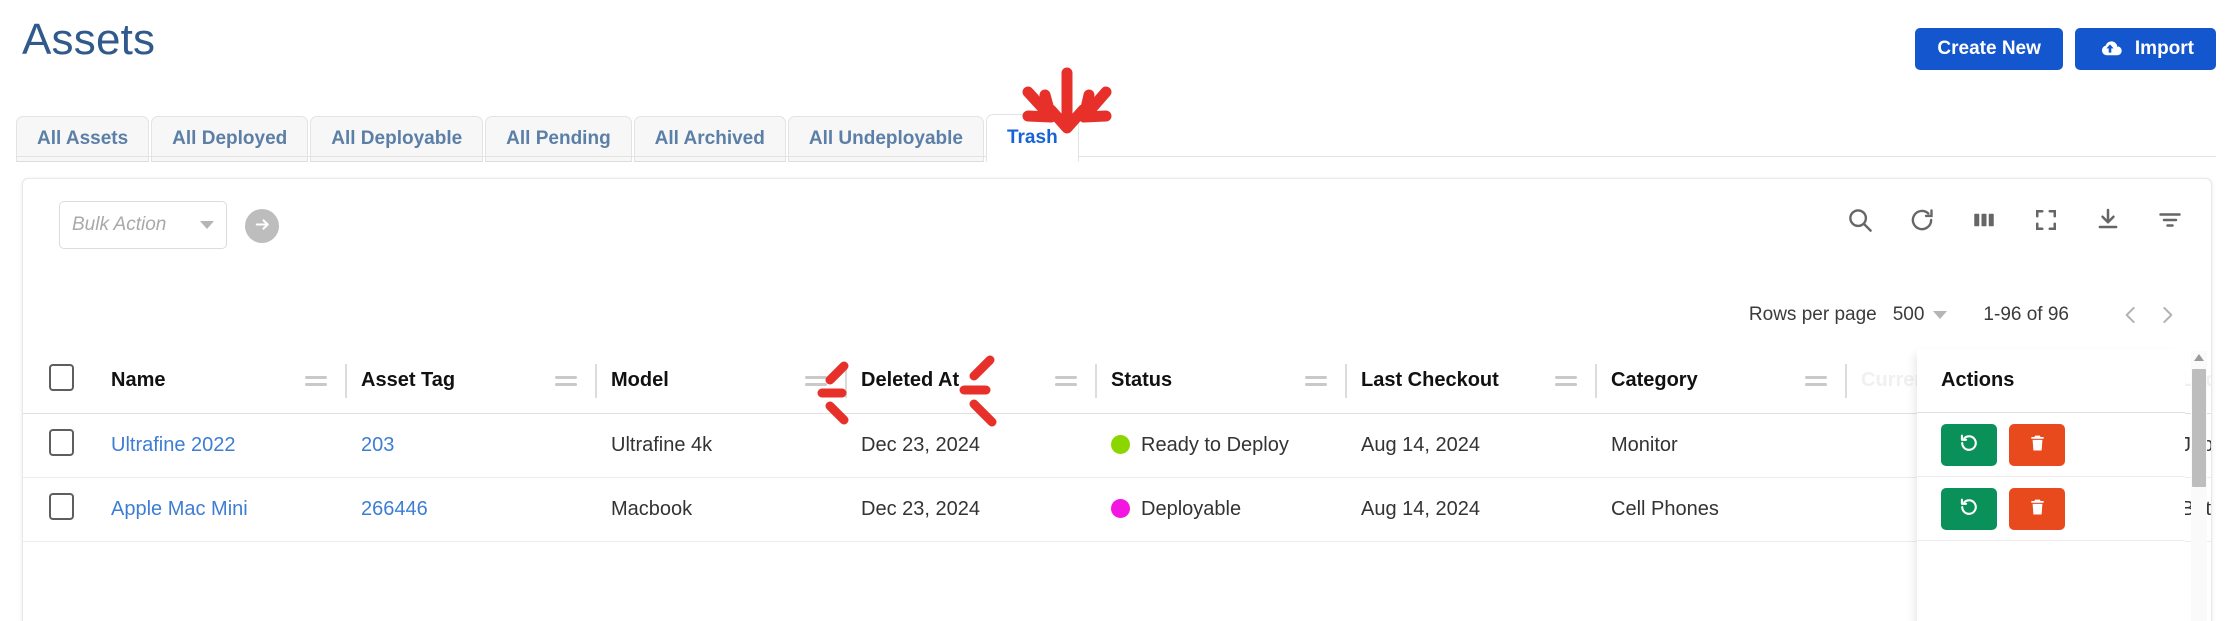  I want to click on select-all-checkbox, so click(61, 378).